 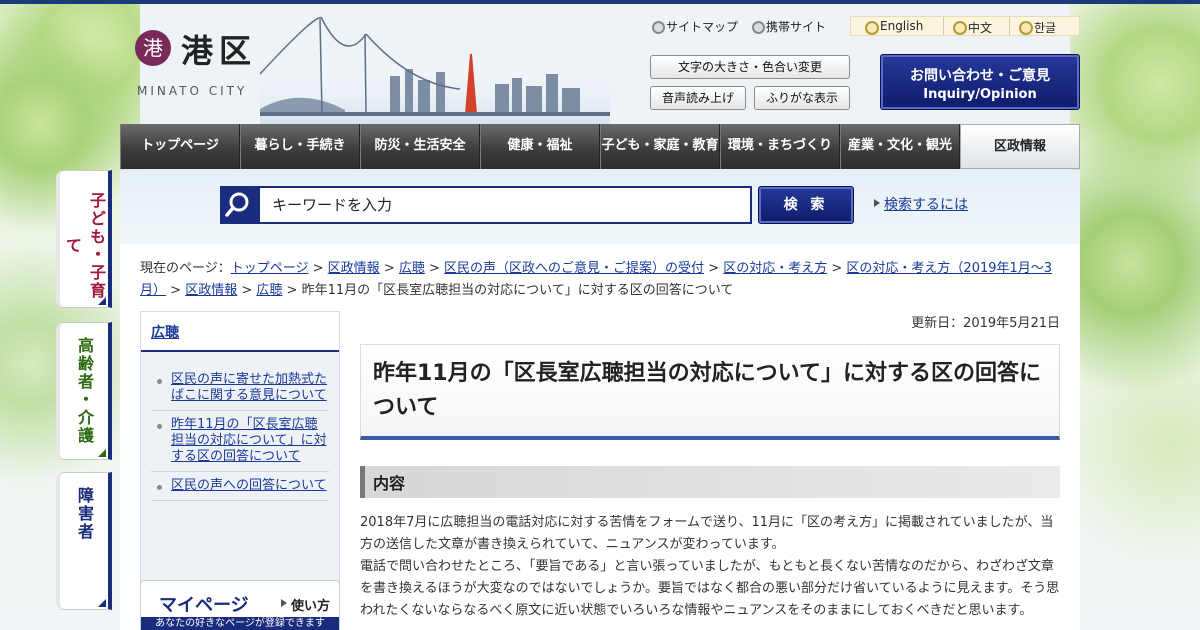 I want to click on search-icon, so click(x=240, y=205).